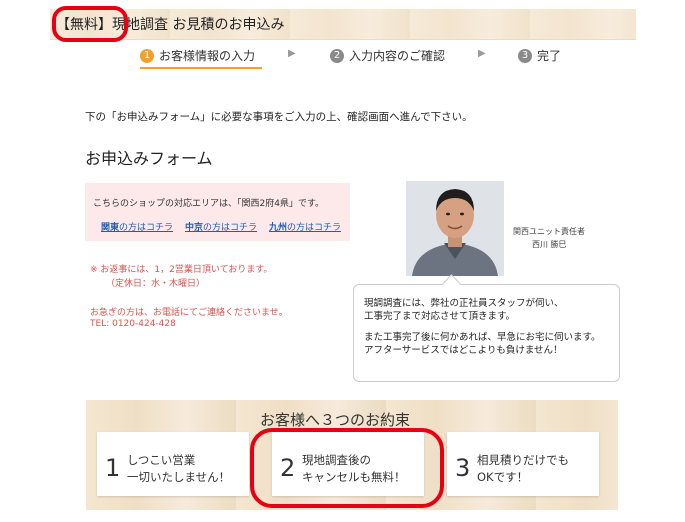 The height and width of the screenshot is (522, 685). I want to click on promise-card-3: 3 相見積りだけでも OKです！, so click(523, 464).